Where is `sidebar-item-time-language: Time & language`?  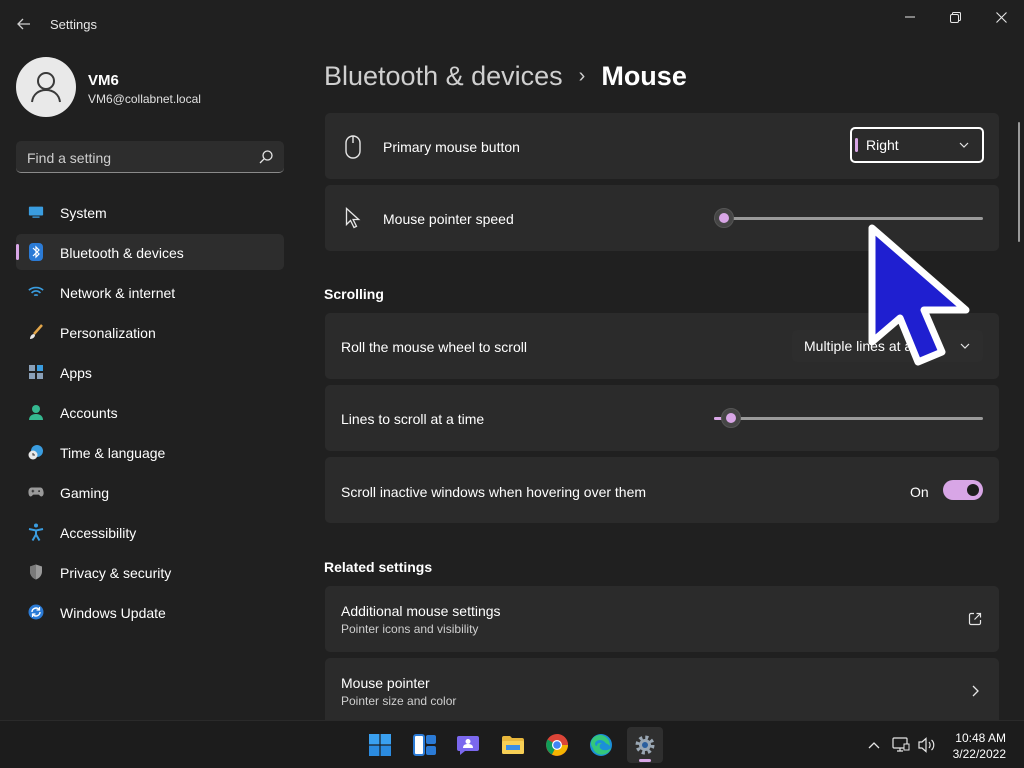 sidebar-item-time-language: Time & language is located at coordinates (150, 452).